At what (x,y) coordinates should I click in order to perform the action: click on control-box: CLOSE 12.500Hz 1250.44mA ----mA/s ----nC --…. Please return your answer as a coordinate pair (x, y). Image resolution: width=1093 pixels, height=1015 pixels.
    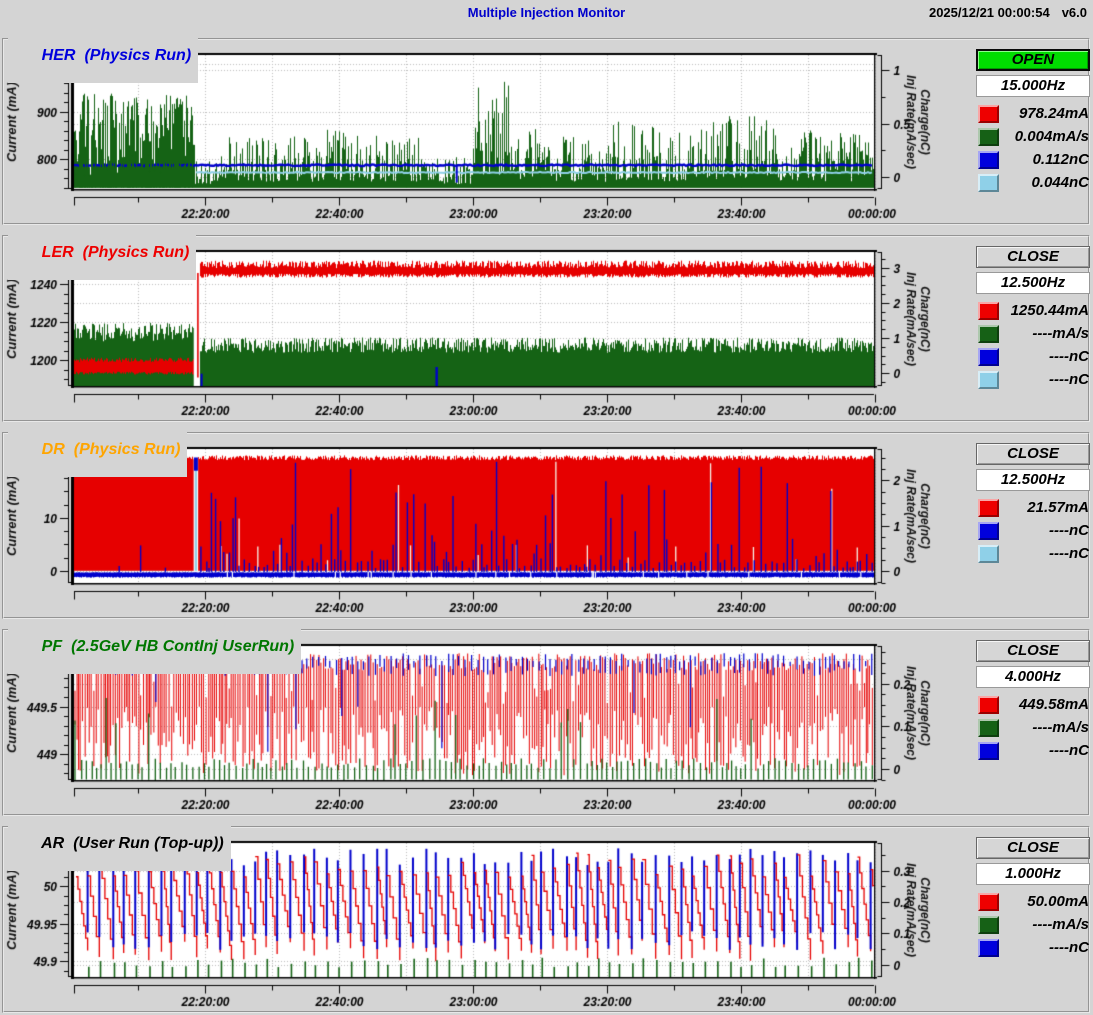
    Looking at the image, I should click on (1033, 318).